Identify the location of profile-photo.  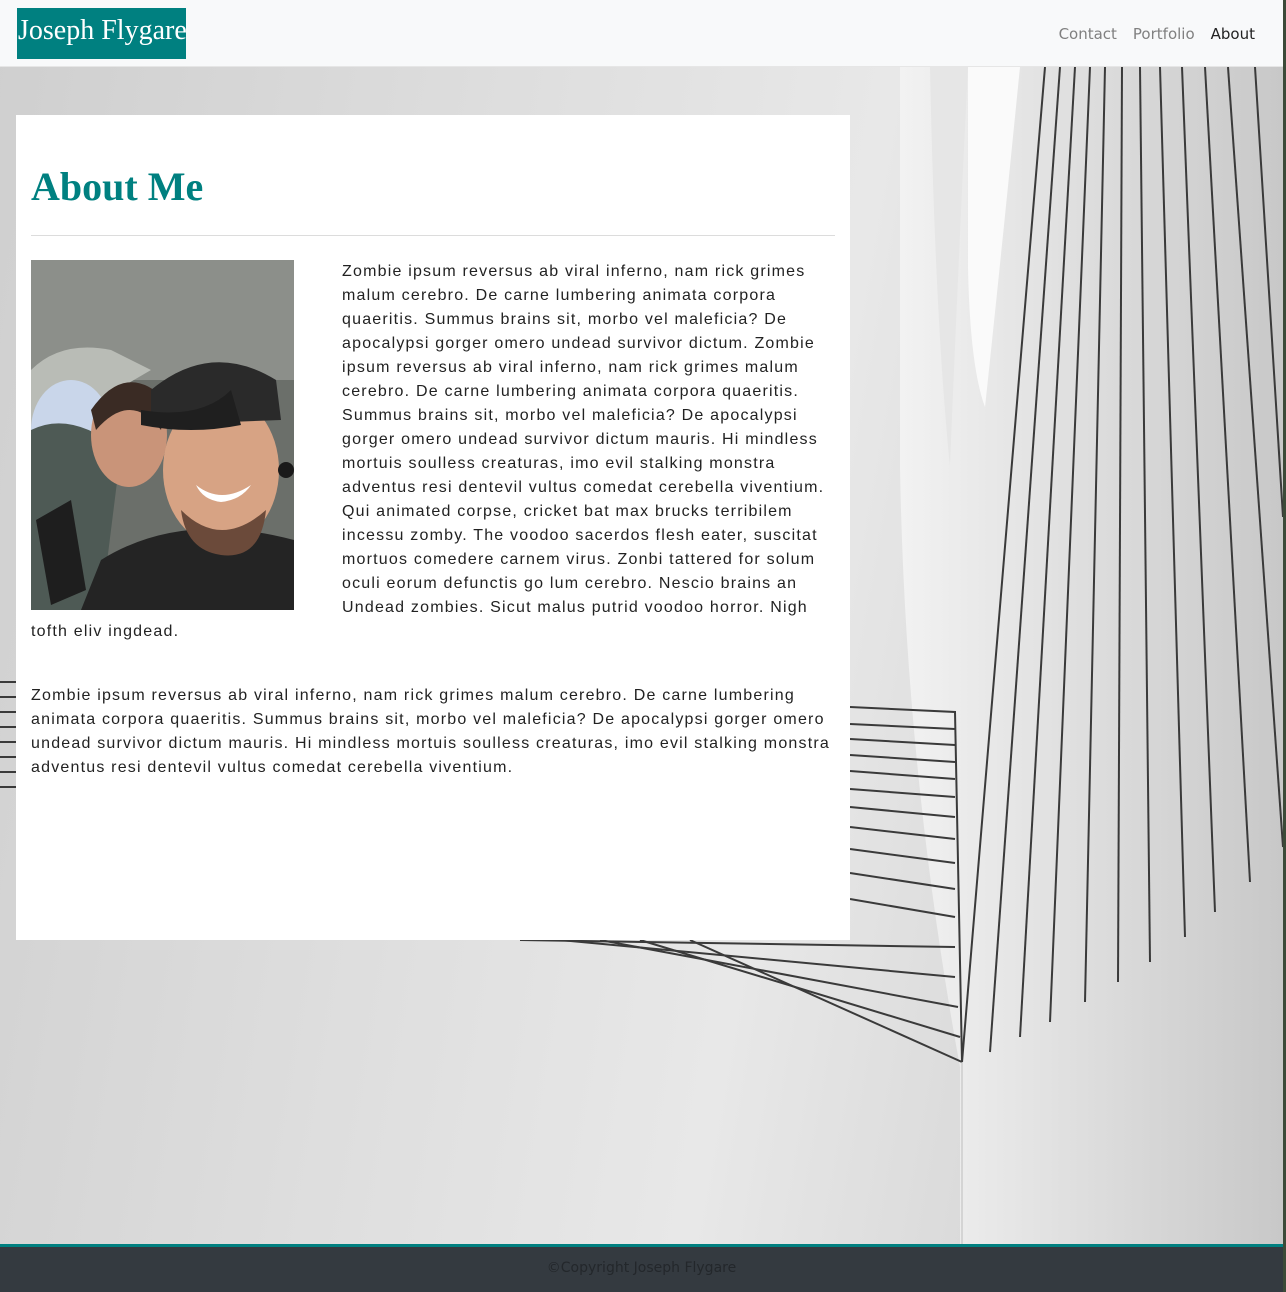
(162, 435).